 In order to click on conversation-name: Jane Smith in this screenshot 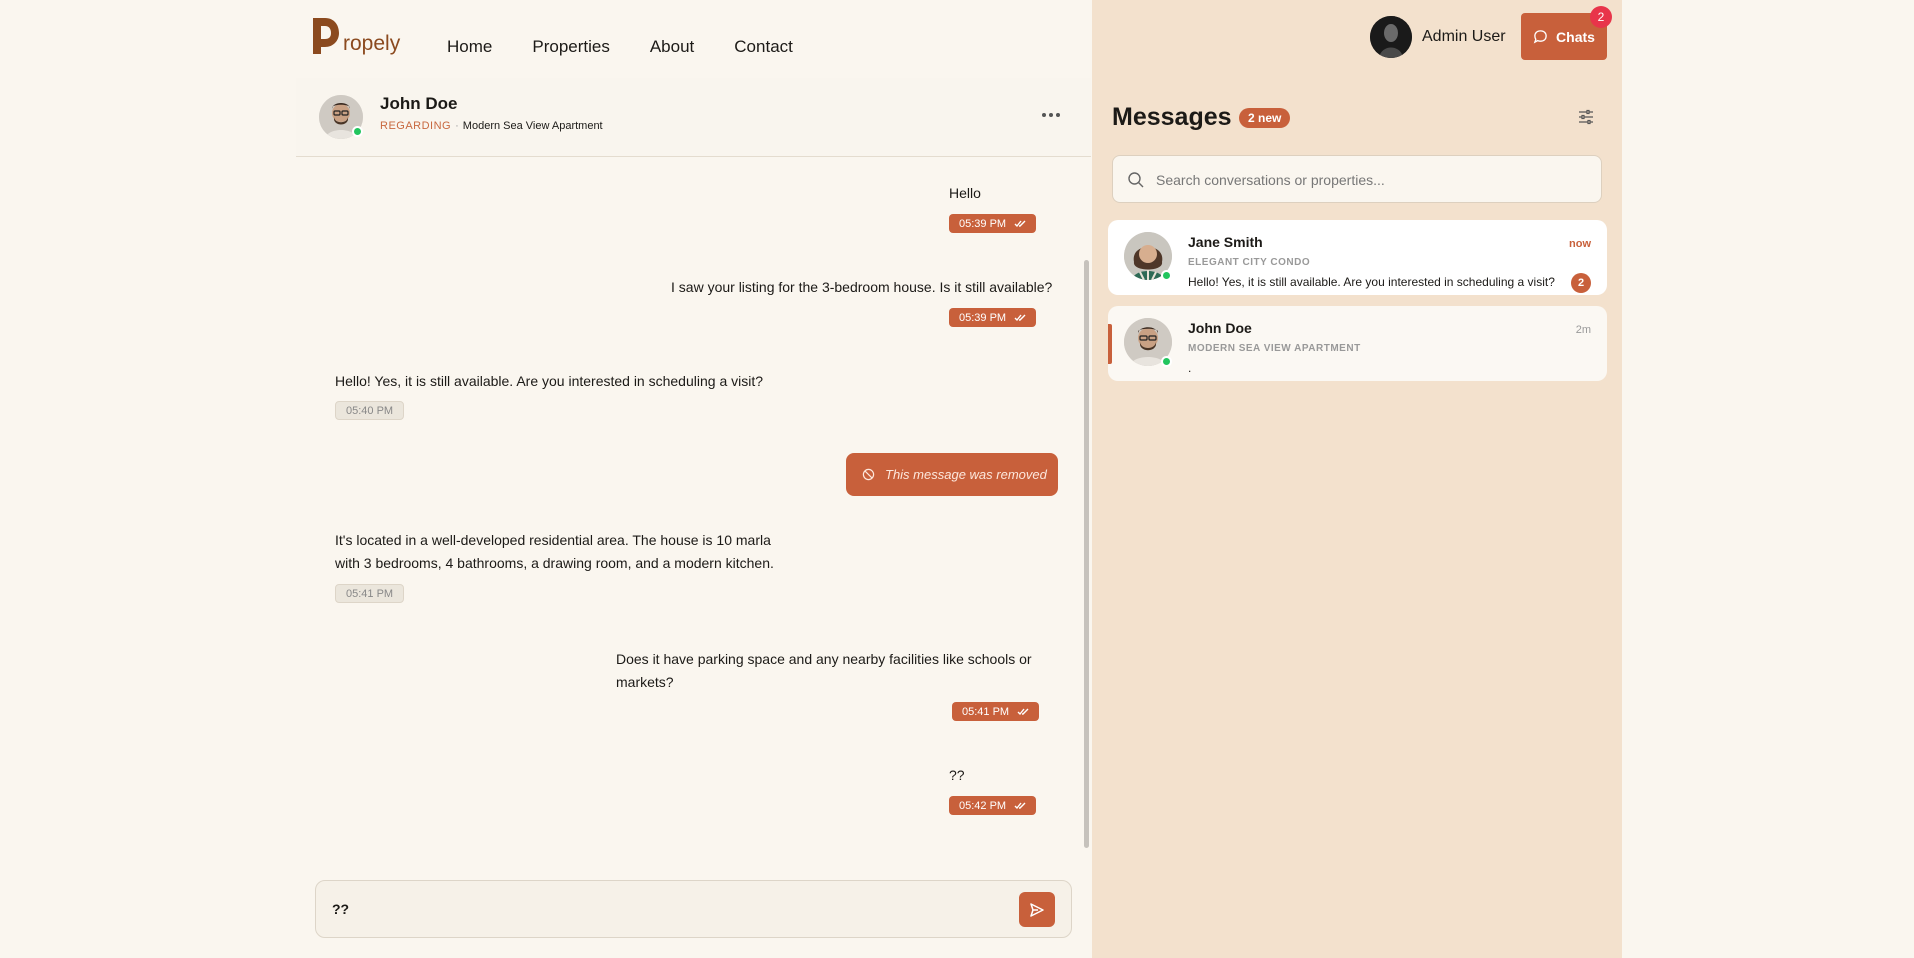, I will do `click(1225, 242)`.